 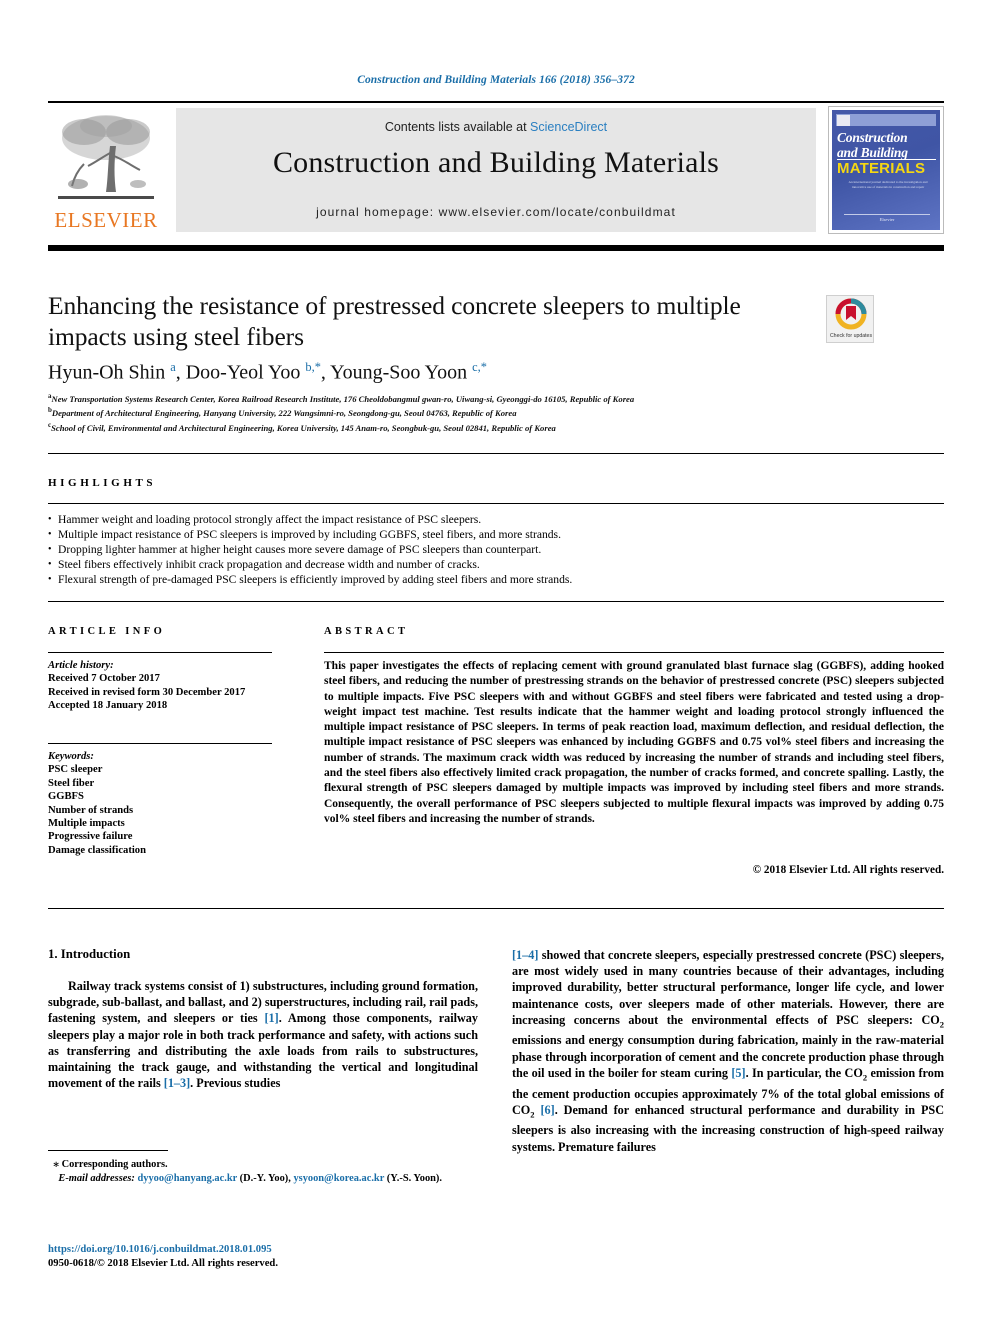 What do you see at coordinates (634, 653) in the screenshot?
I see `abstract-rule` at bounding box center [634, 653].